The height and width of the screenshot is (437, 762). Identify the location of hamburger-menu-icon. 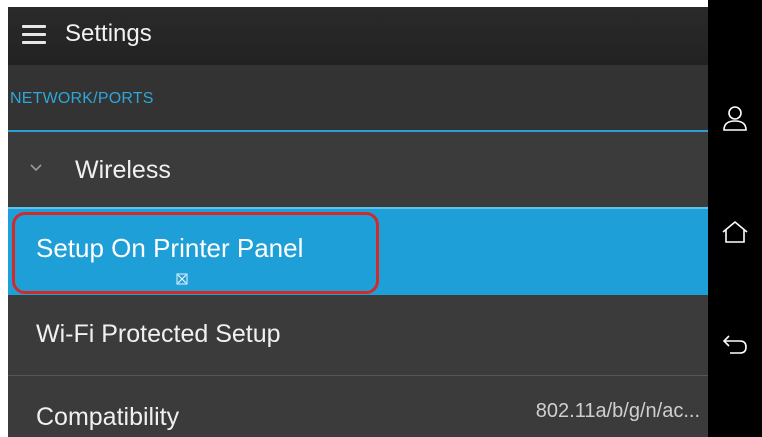
(34, 35).